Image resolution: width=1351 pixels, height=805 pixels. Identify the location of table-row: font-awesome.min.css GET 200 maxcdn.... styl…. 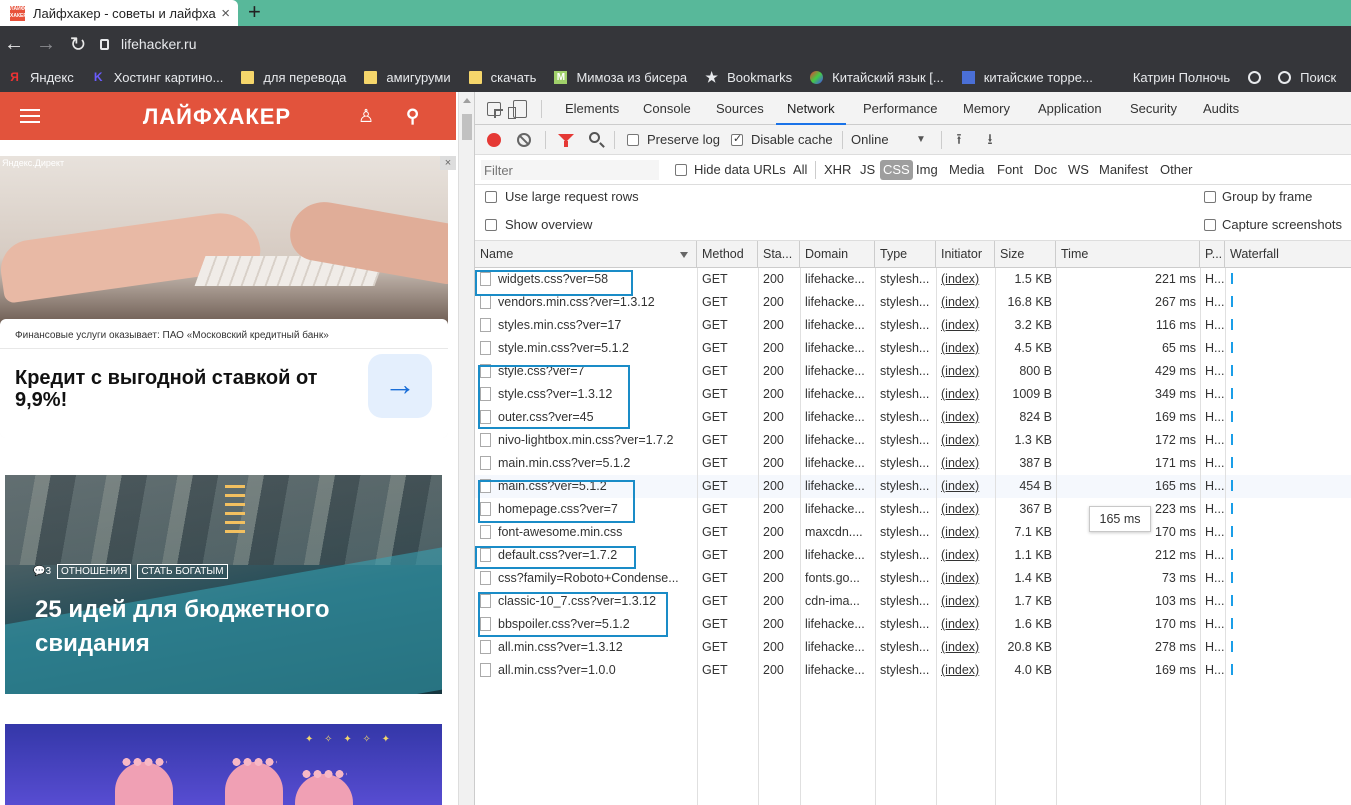
(913, 532).